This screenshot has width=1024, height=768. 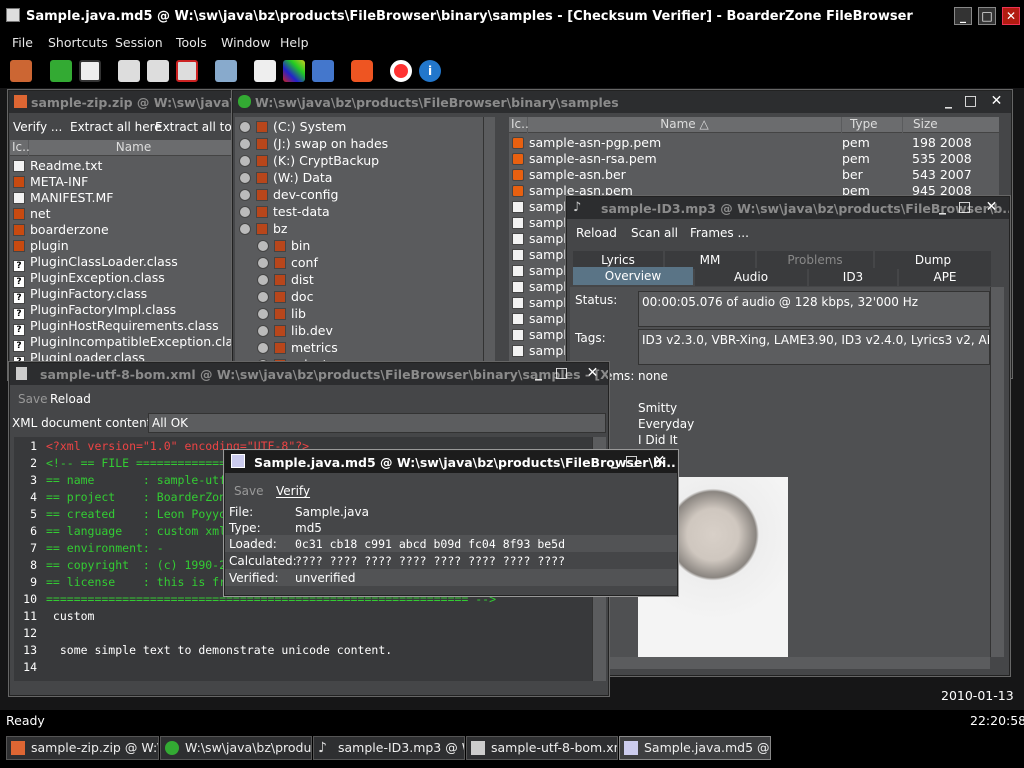 What do you see at coordinates (129, 71) in the screenshot?
I see `tile-icon` at bounding box center [129, 71].